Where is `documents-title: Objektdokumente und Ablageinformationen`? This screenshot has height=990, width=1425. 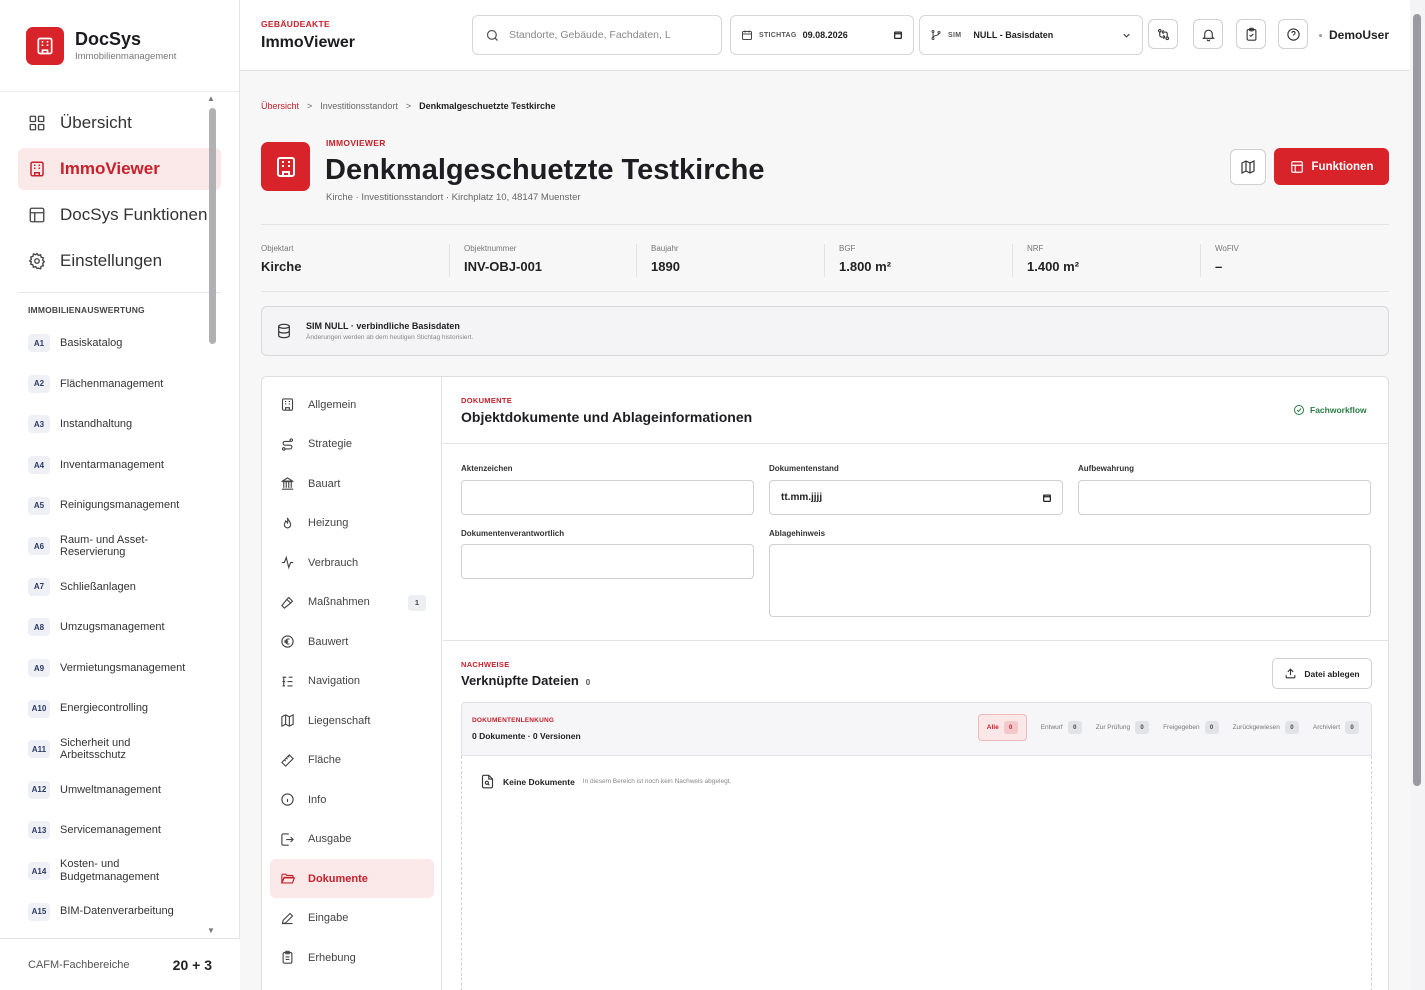
documents-title: Objektdokumente und Ablageinformationen is located at coordinates (607, 417).